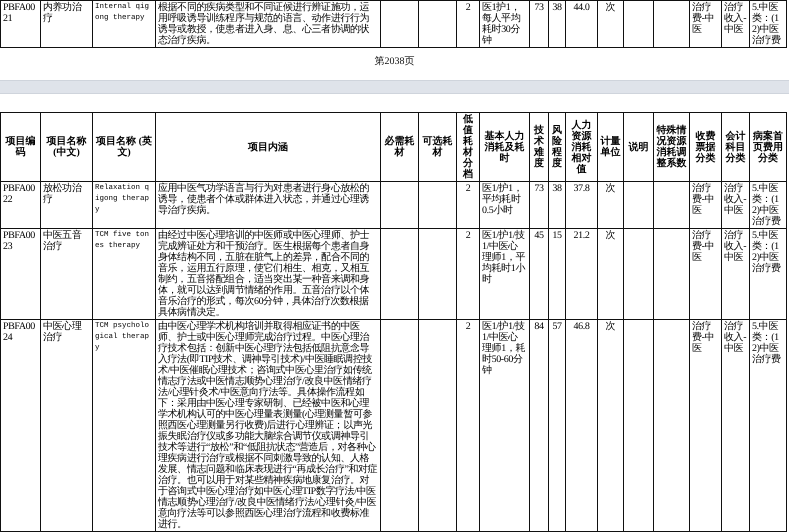 Image resolution: width=789 pixels, height=532 pixels. I want to click on table-cell: PBFA0024, so click(20, 426).